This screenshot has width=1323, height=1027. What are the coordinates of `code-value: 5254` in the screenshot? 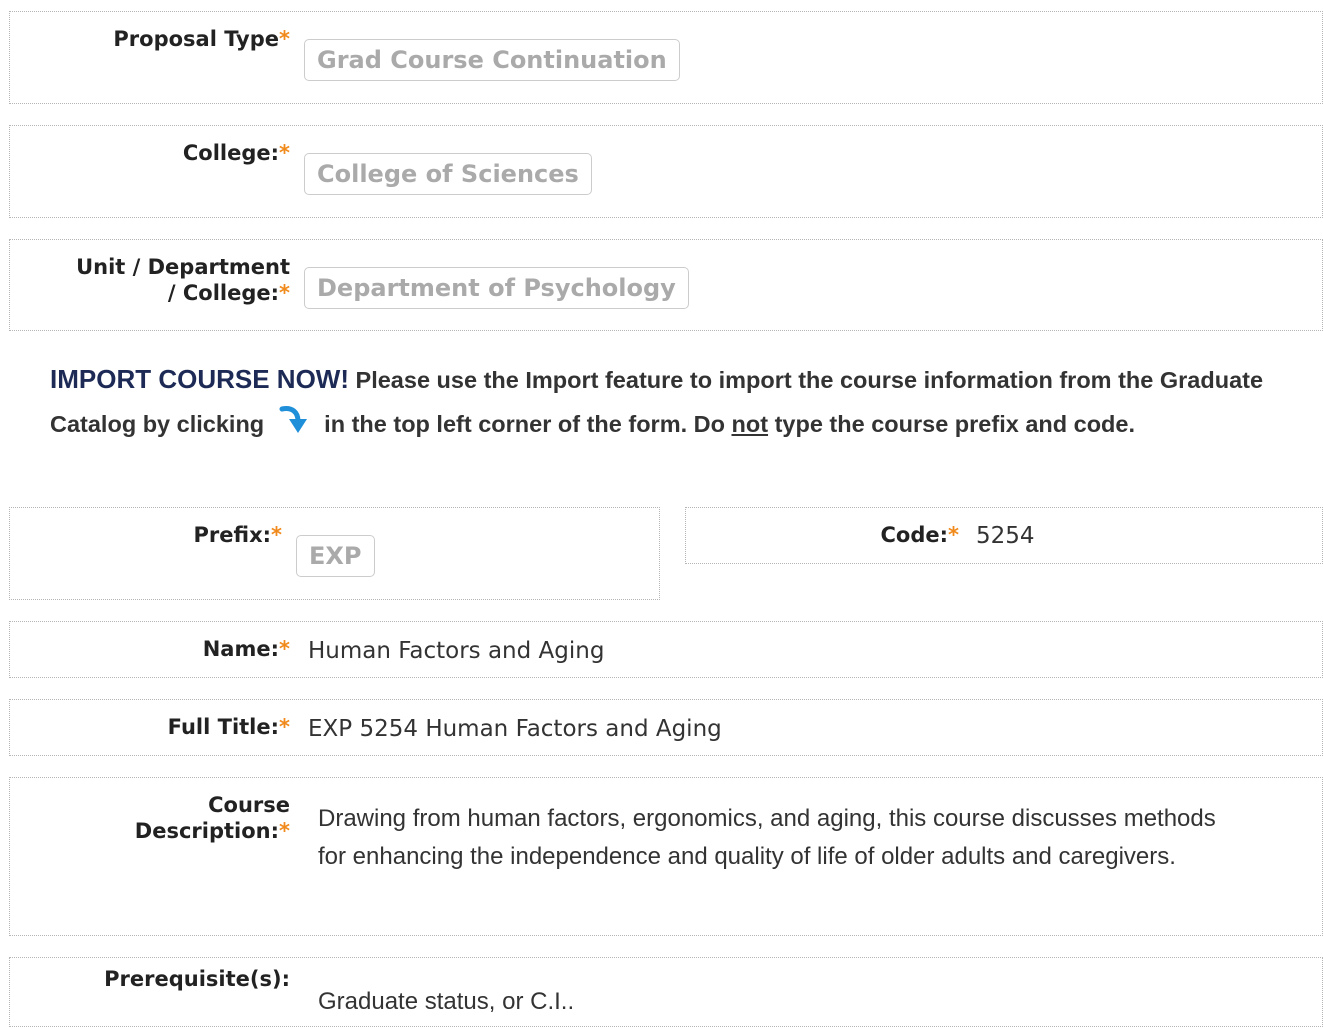 It's located at (1005, 536).